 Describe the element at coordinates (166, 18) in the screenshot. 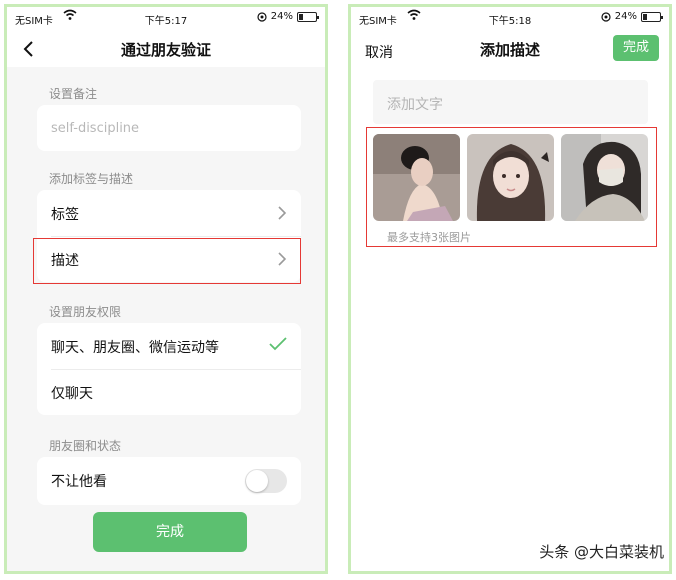

I see `status-bar: 无SIM卡 下午5:17 24%` at that location.